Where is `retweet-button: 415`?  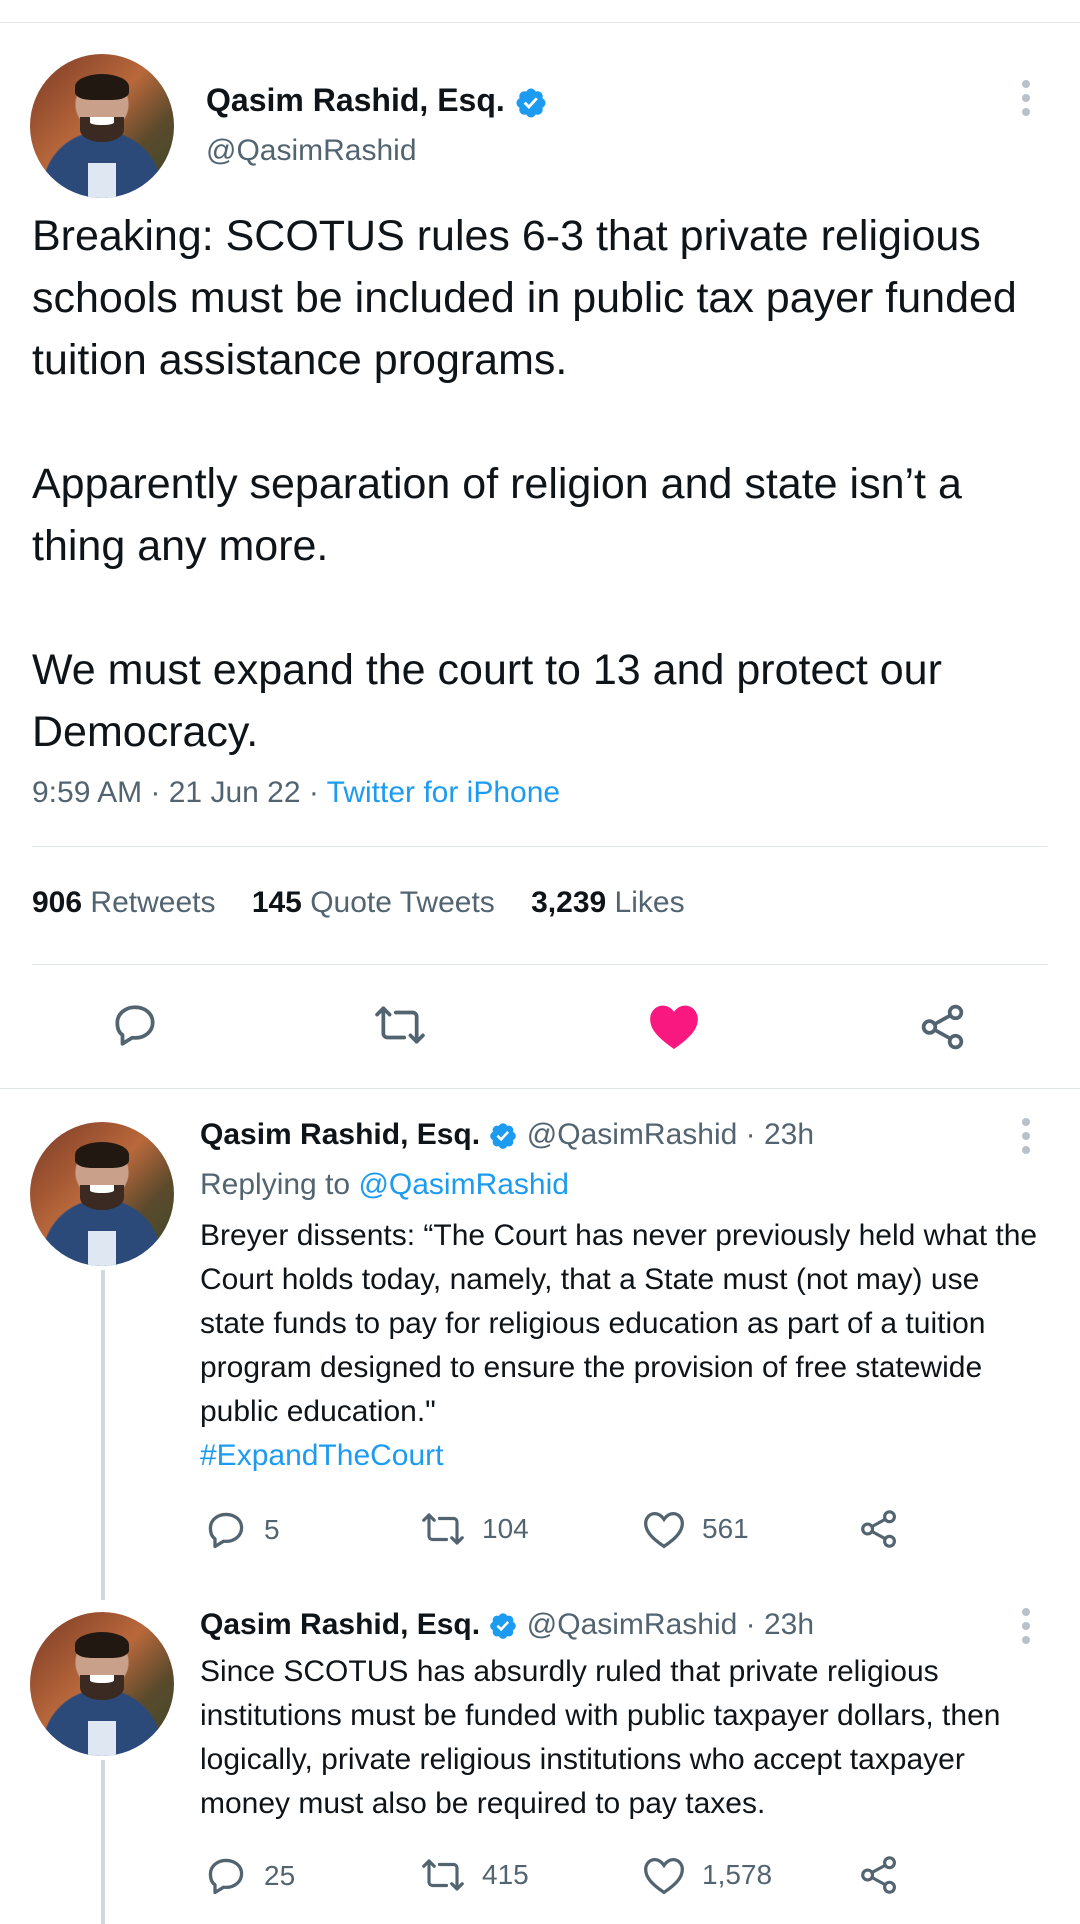 retweet-button: 415 is located at coordinates (474, 1875).